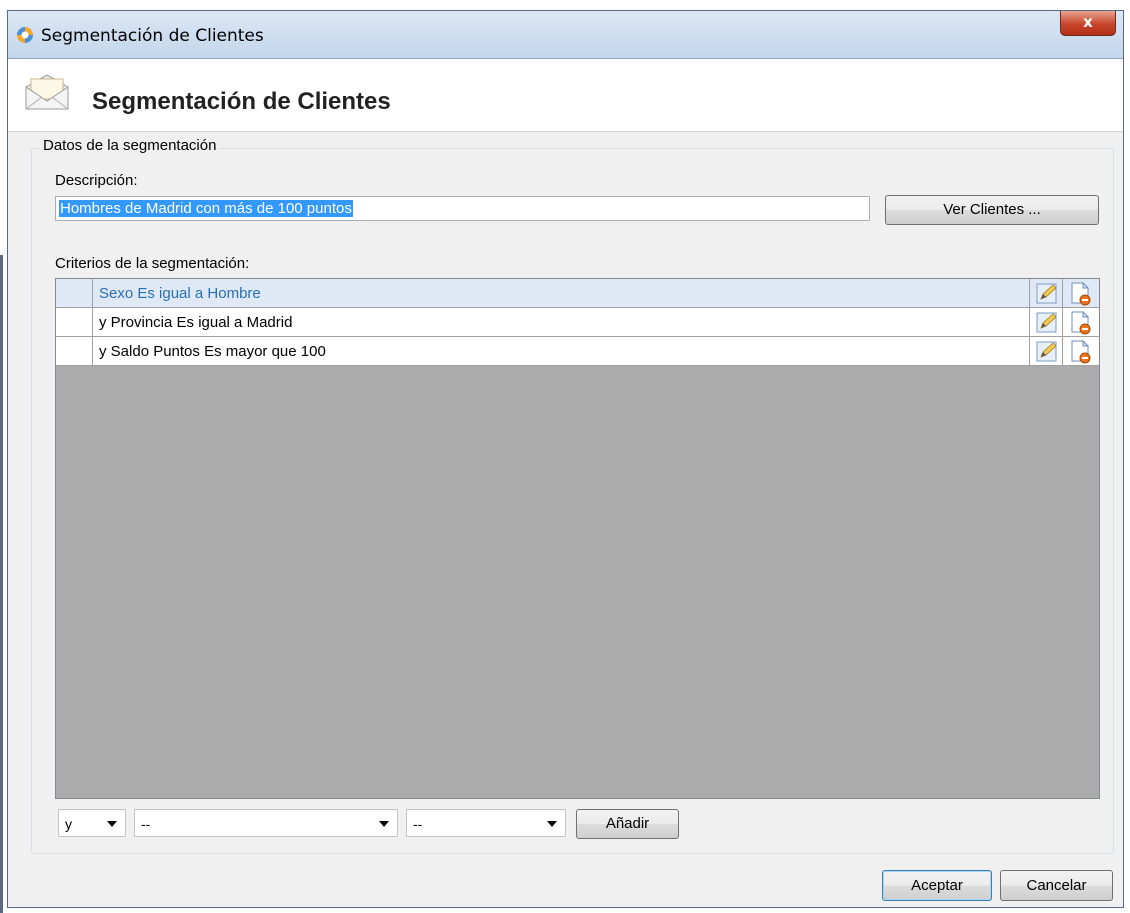  I want to click on criteria-label: Criterios de la segmentación:, so click(152, 263).